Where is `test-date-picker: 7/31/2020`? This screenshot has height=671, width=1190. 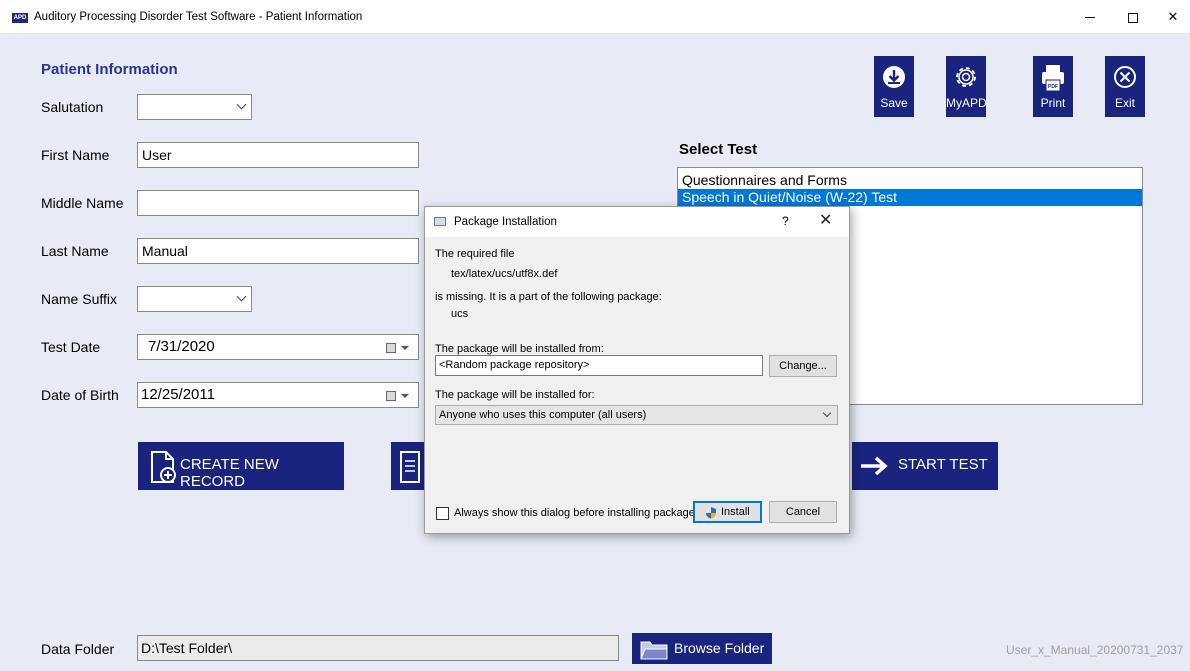 test-date-picker: 7/31/2020 is located at coordinates (278, 347).